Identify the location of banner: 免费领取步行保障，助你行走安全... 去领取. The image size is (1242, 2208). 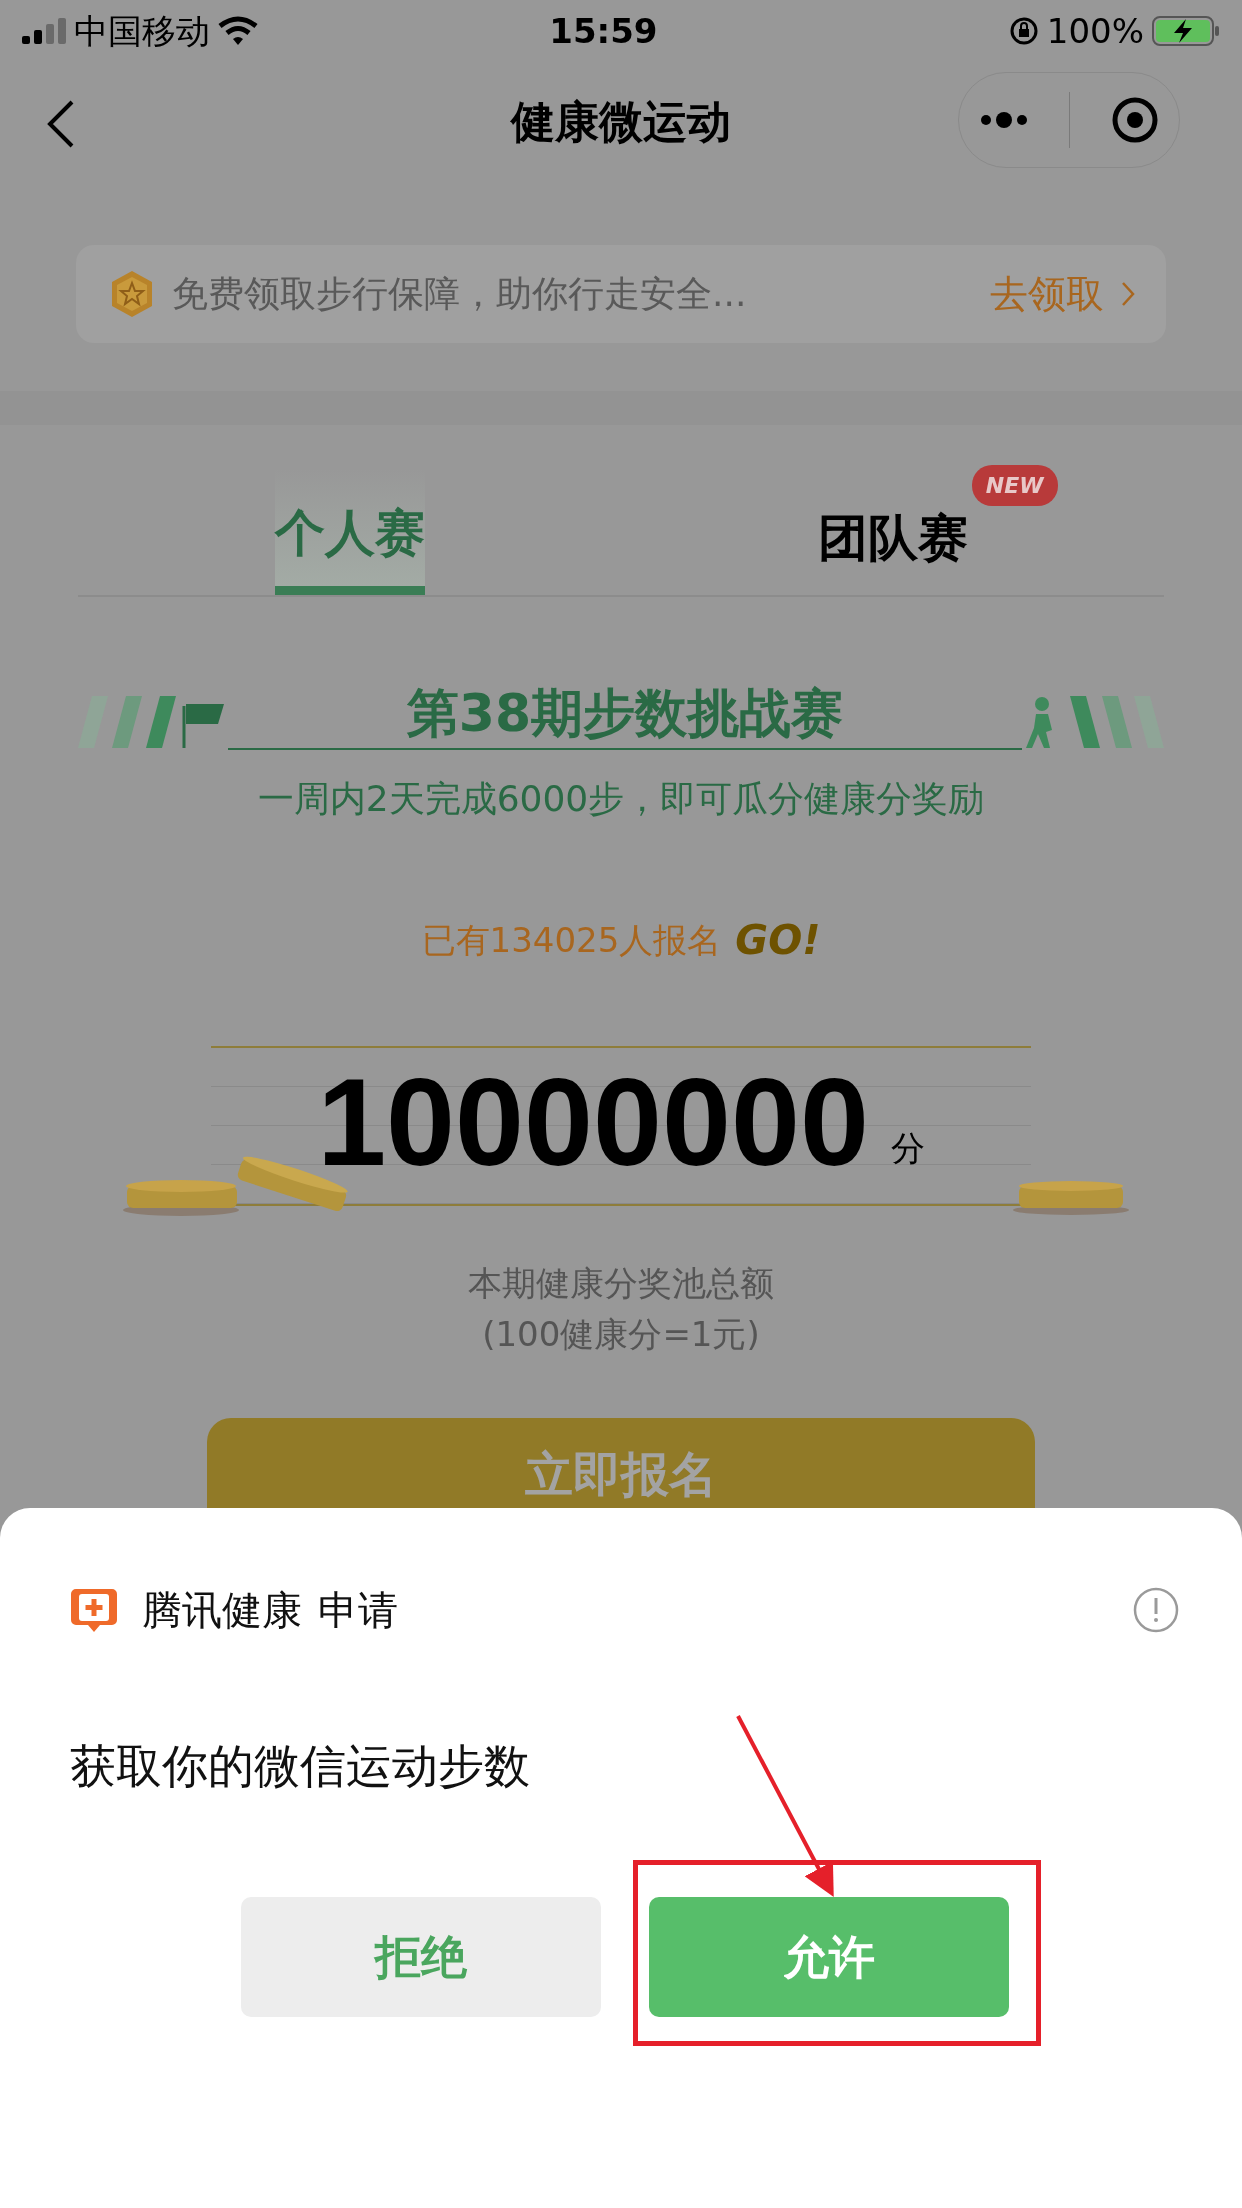
(621, 294).